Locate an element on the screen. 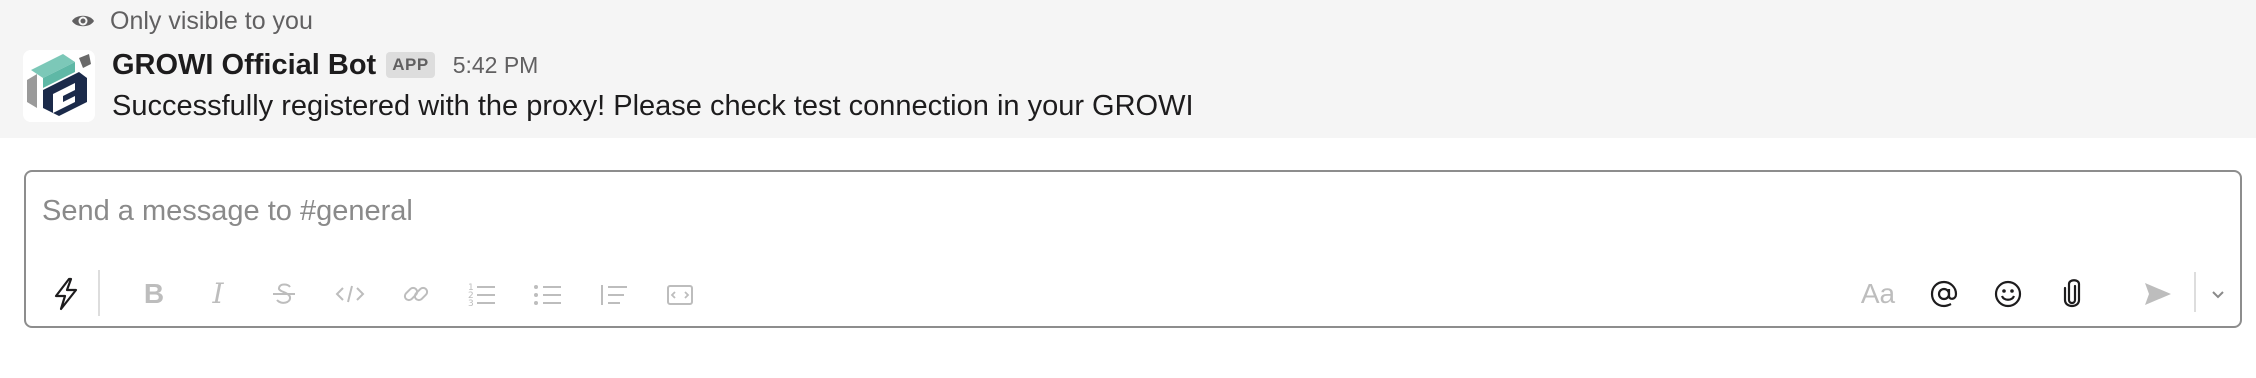 Image resolution: width=2256 pixels, height=378 pixels. bulleted-list-button is located at coordinates (548, 294).